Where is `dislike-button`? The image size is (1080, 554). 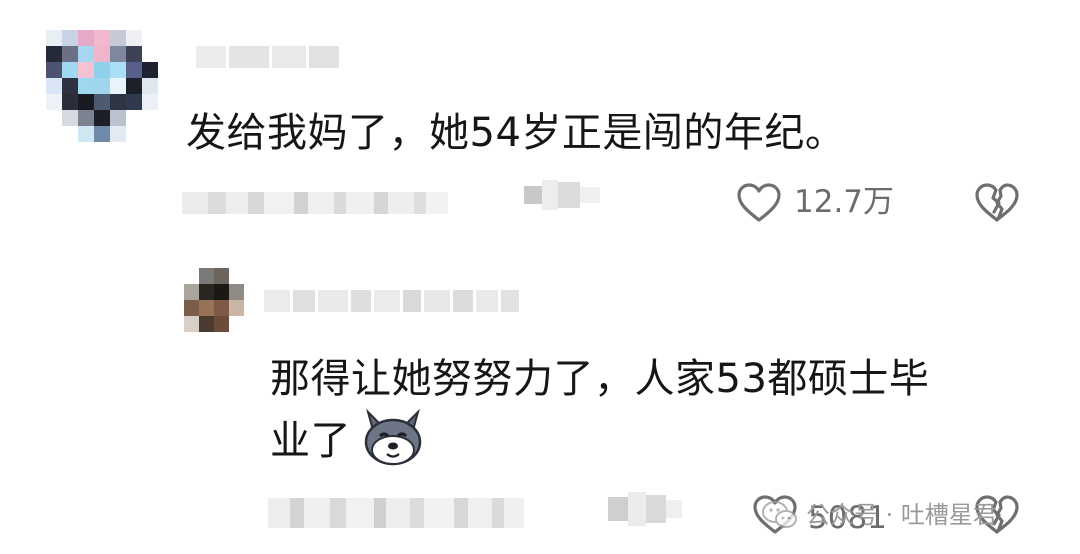 dislike-button is located at coordinates (998, 203).